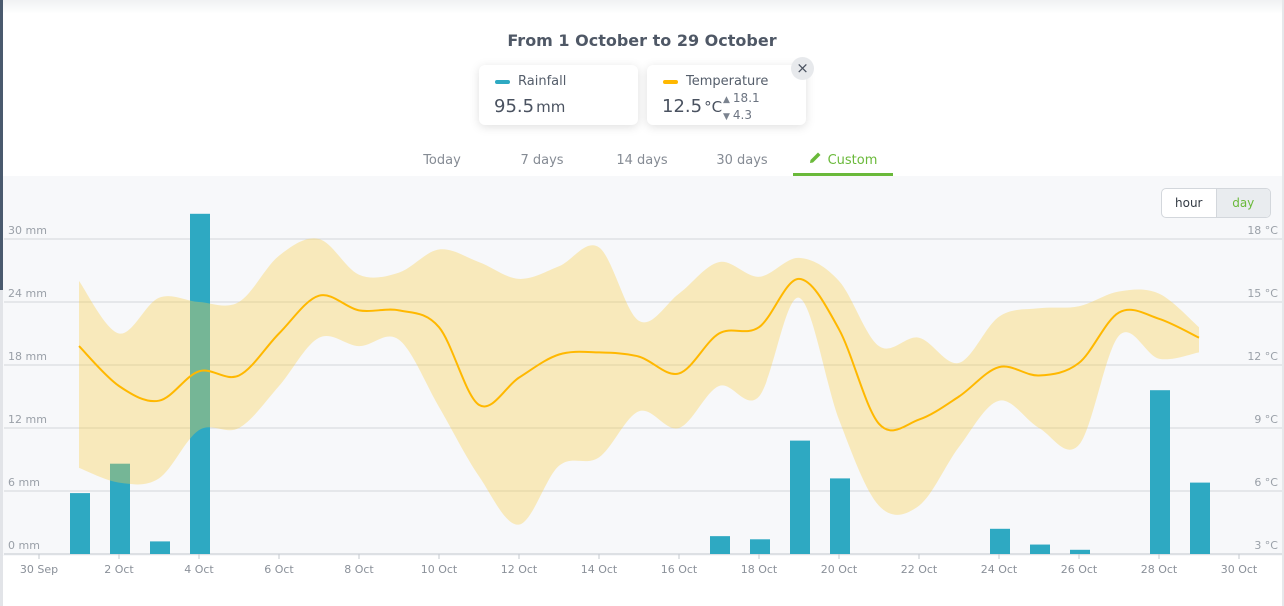 The height and width of the screenshot is (606, 1284). Describe the element at coordinates (1239, 569) in the screenshot. I see `x-tick-label: 30 Oct` at that location.